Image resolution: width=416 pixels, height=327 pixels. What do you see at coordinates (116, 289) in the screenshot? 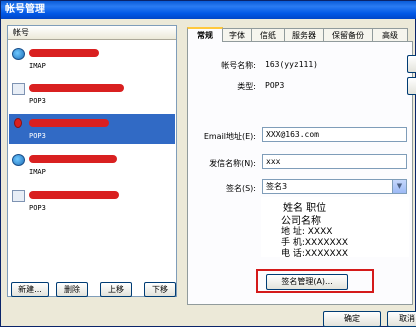
I see `move-up-button: 上移` at bounding box center [116, 289].